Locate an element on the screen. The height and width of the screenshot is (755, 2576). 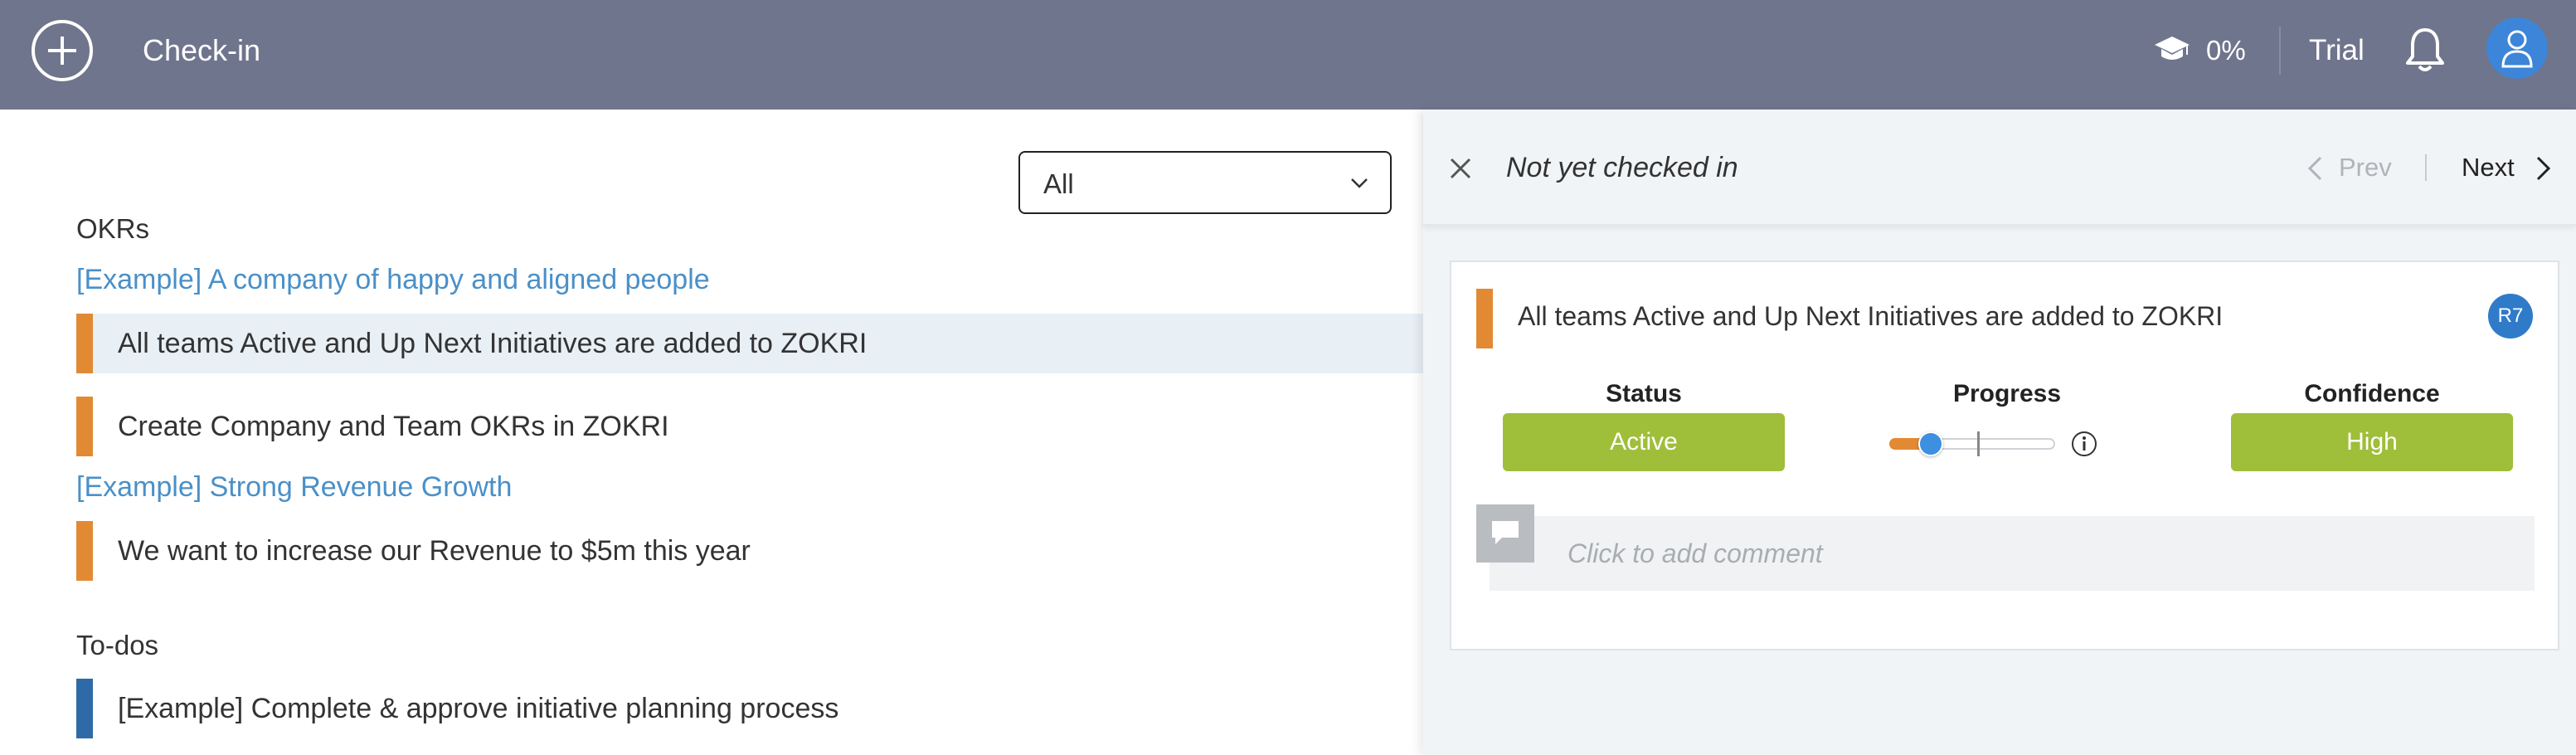
header-divider is located at coordinates (2280, 51).